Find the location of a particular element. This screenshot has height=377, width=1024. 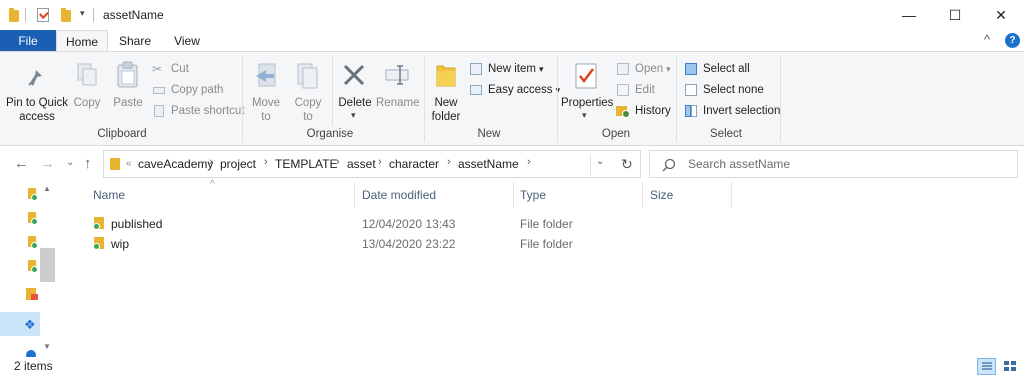

search-box: Search assetName is located at coordinates (833, 164).